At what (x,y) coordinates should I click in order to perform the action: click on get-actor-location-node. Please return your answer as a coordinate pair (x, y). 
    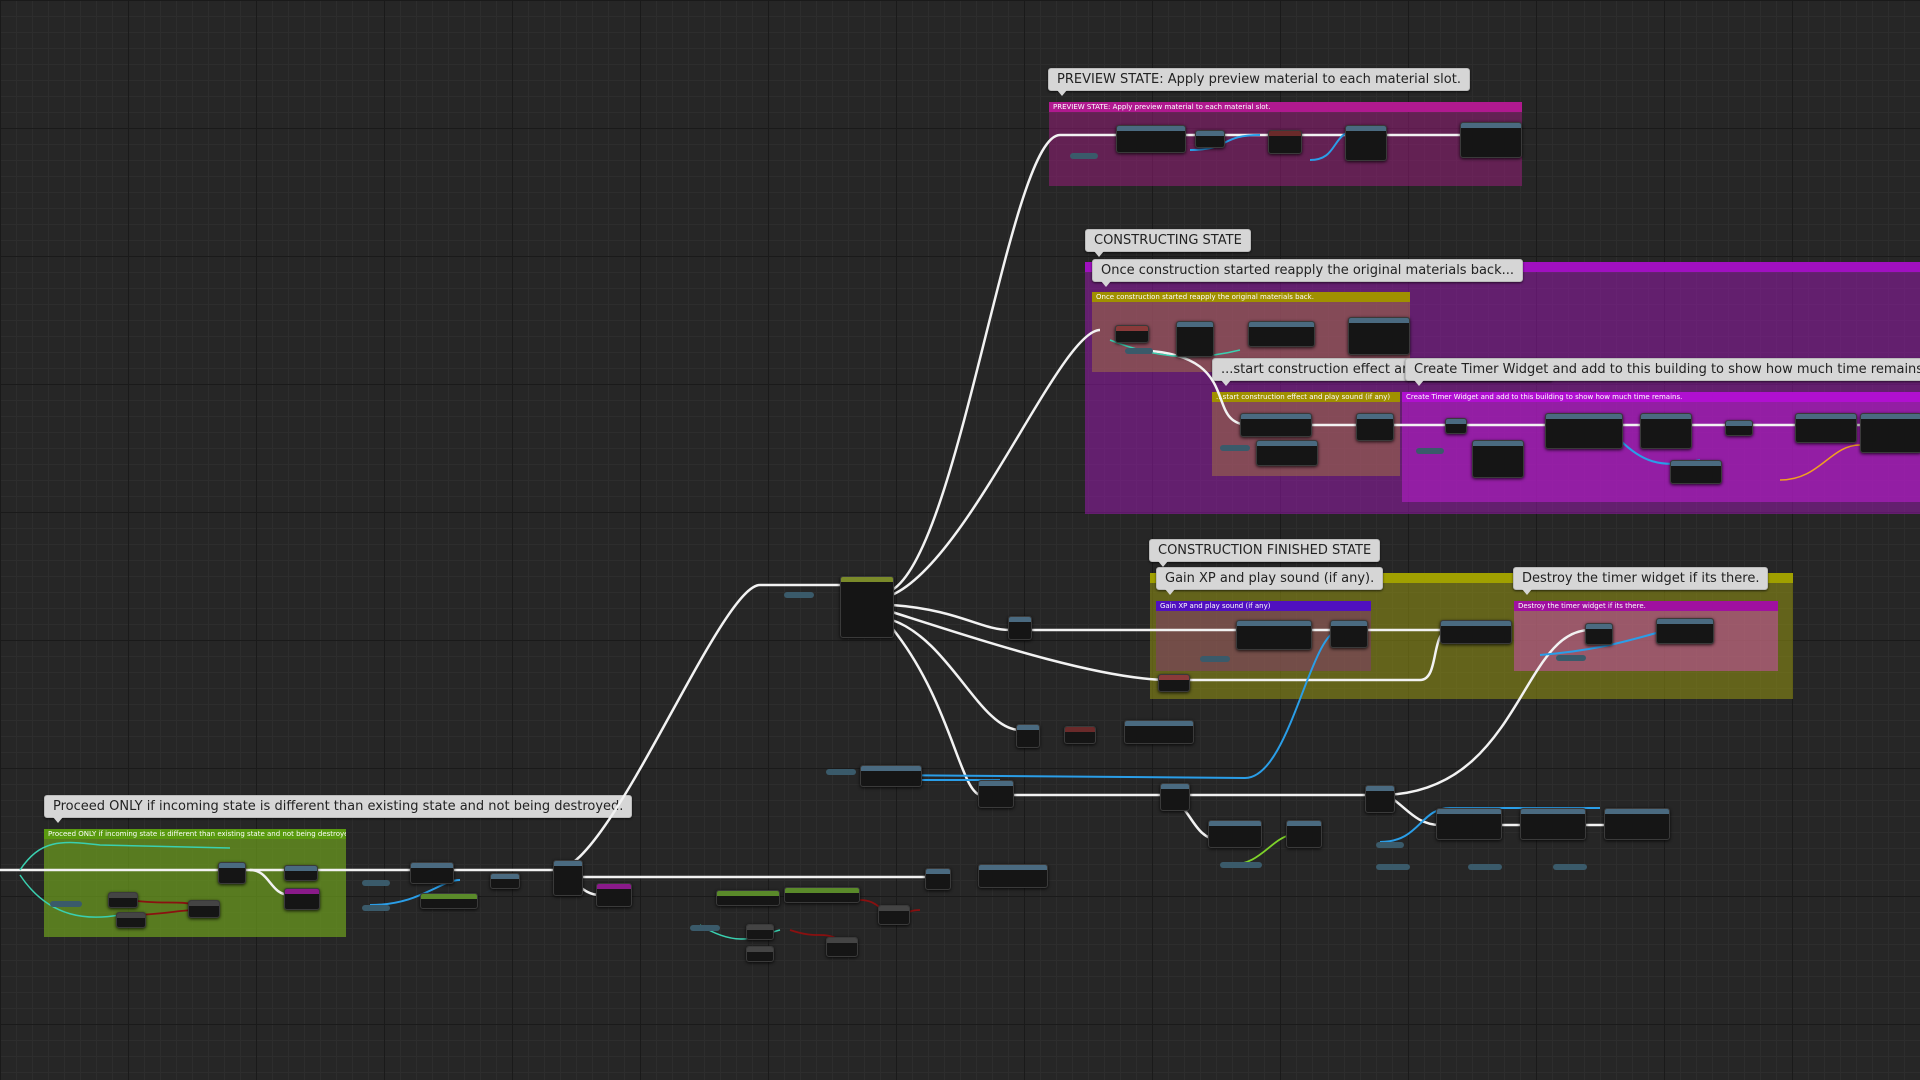
    Looking at the image, I should click on (1696, 472).